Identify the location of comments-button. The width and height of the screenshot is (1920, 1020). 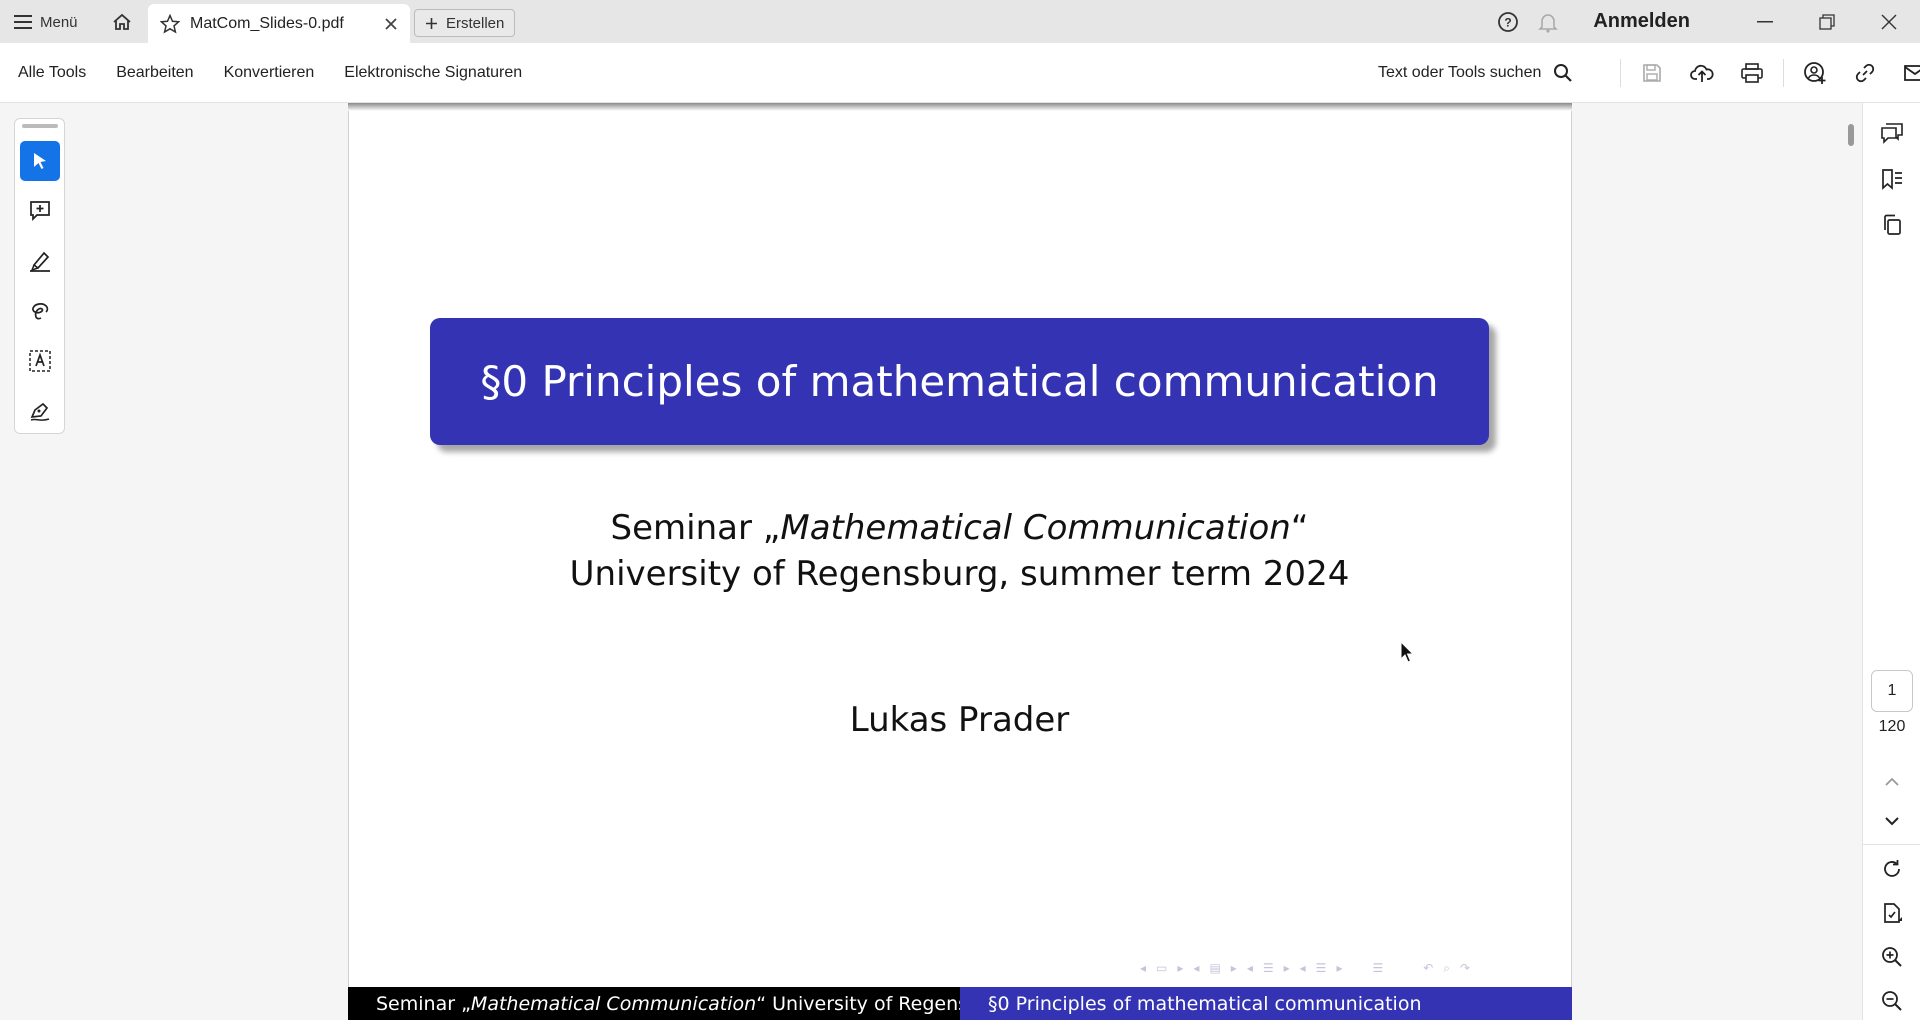
(1892, 133).